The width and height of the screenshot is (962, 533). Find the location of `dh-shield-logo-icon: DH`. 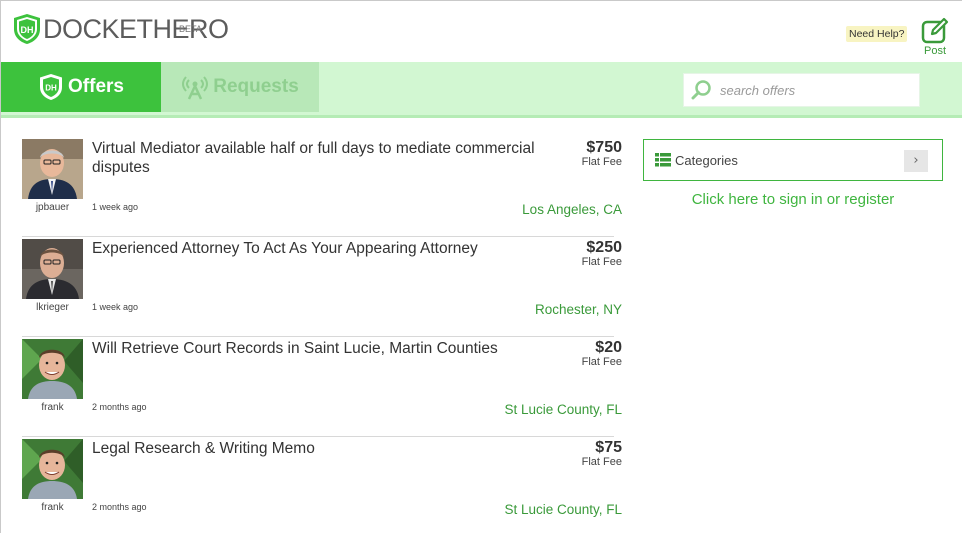

dh-shield-logo-icon: DH is located at coordinates (27, 29).